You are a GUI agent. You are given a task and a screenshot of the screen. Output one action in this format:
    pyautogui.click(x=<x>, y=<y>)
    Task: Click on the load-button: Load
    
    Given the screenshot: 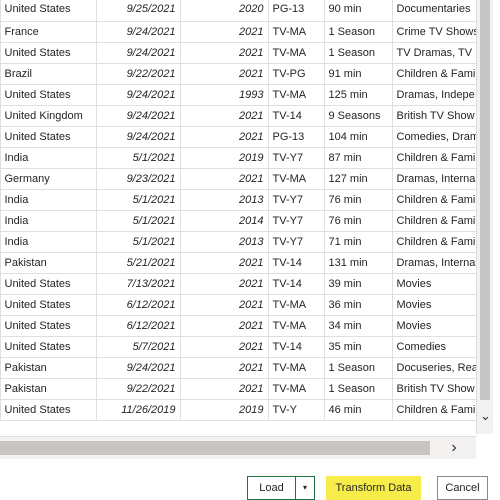 What is the action you would take?
    pyautogui.click(x=271, y=488)
    